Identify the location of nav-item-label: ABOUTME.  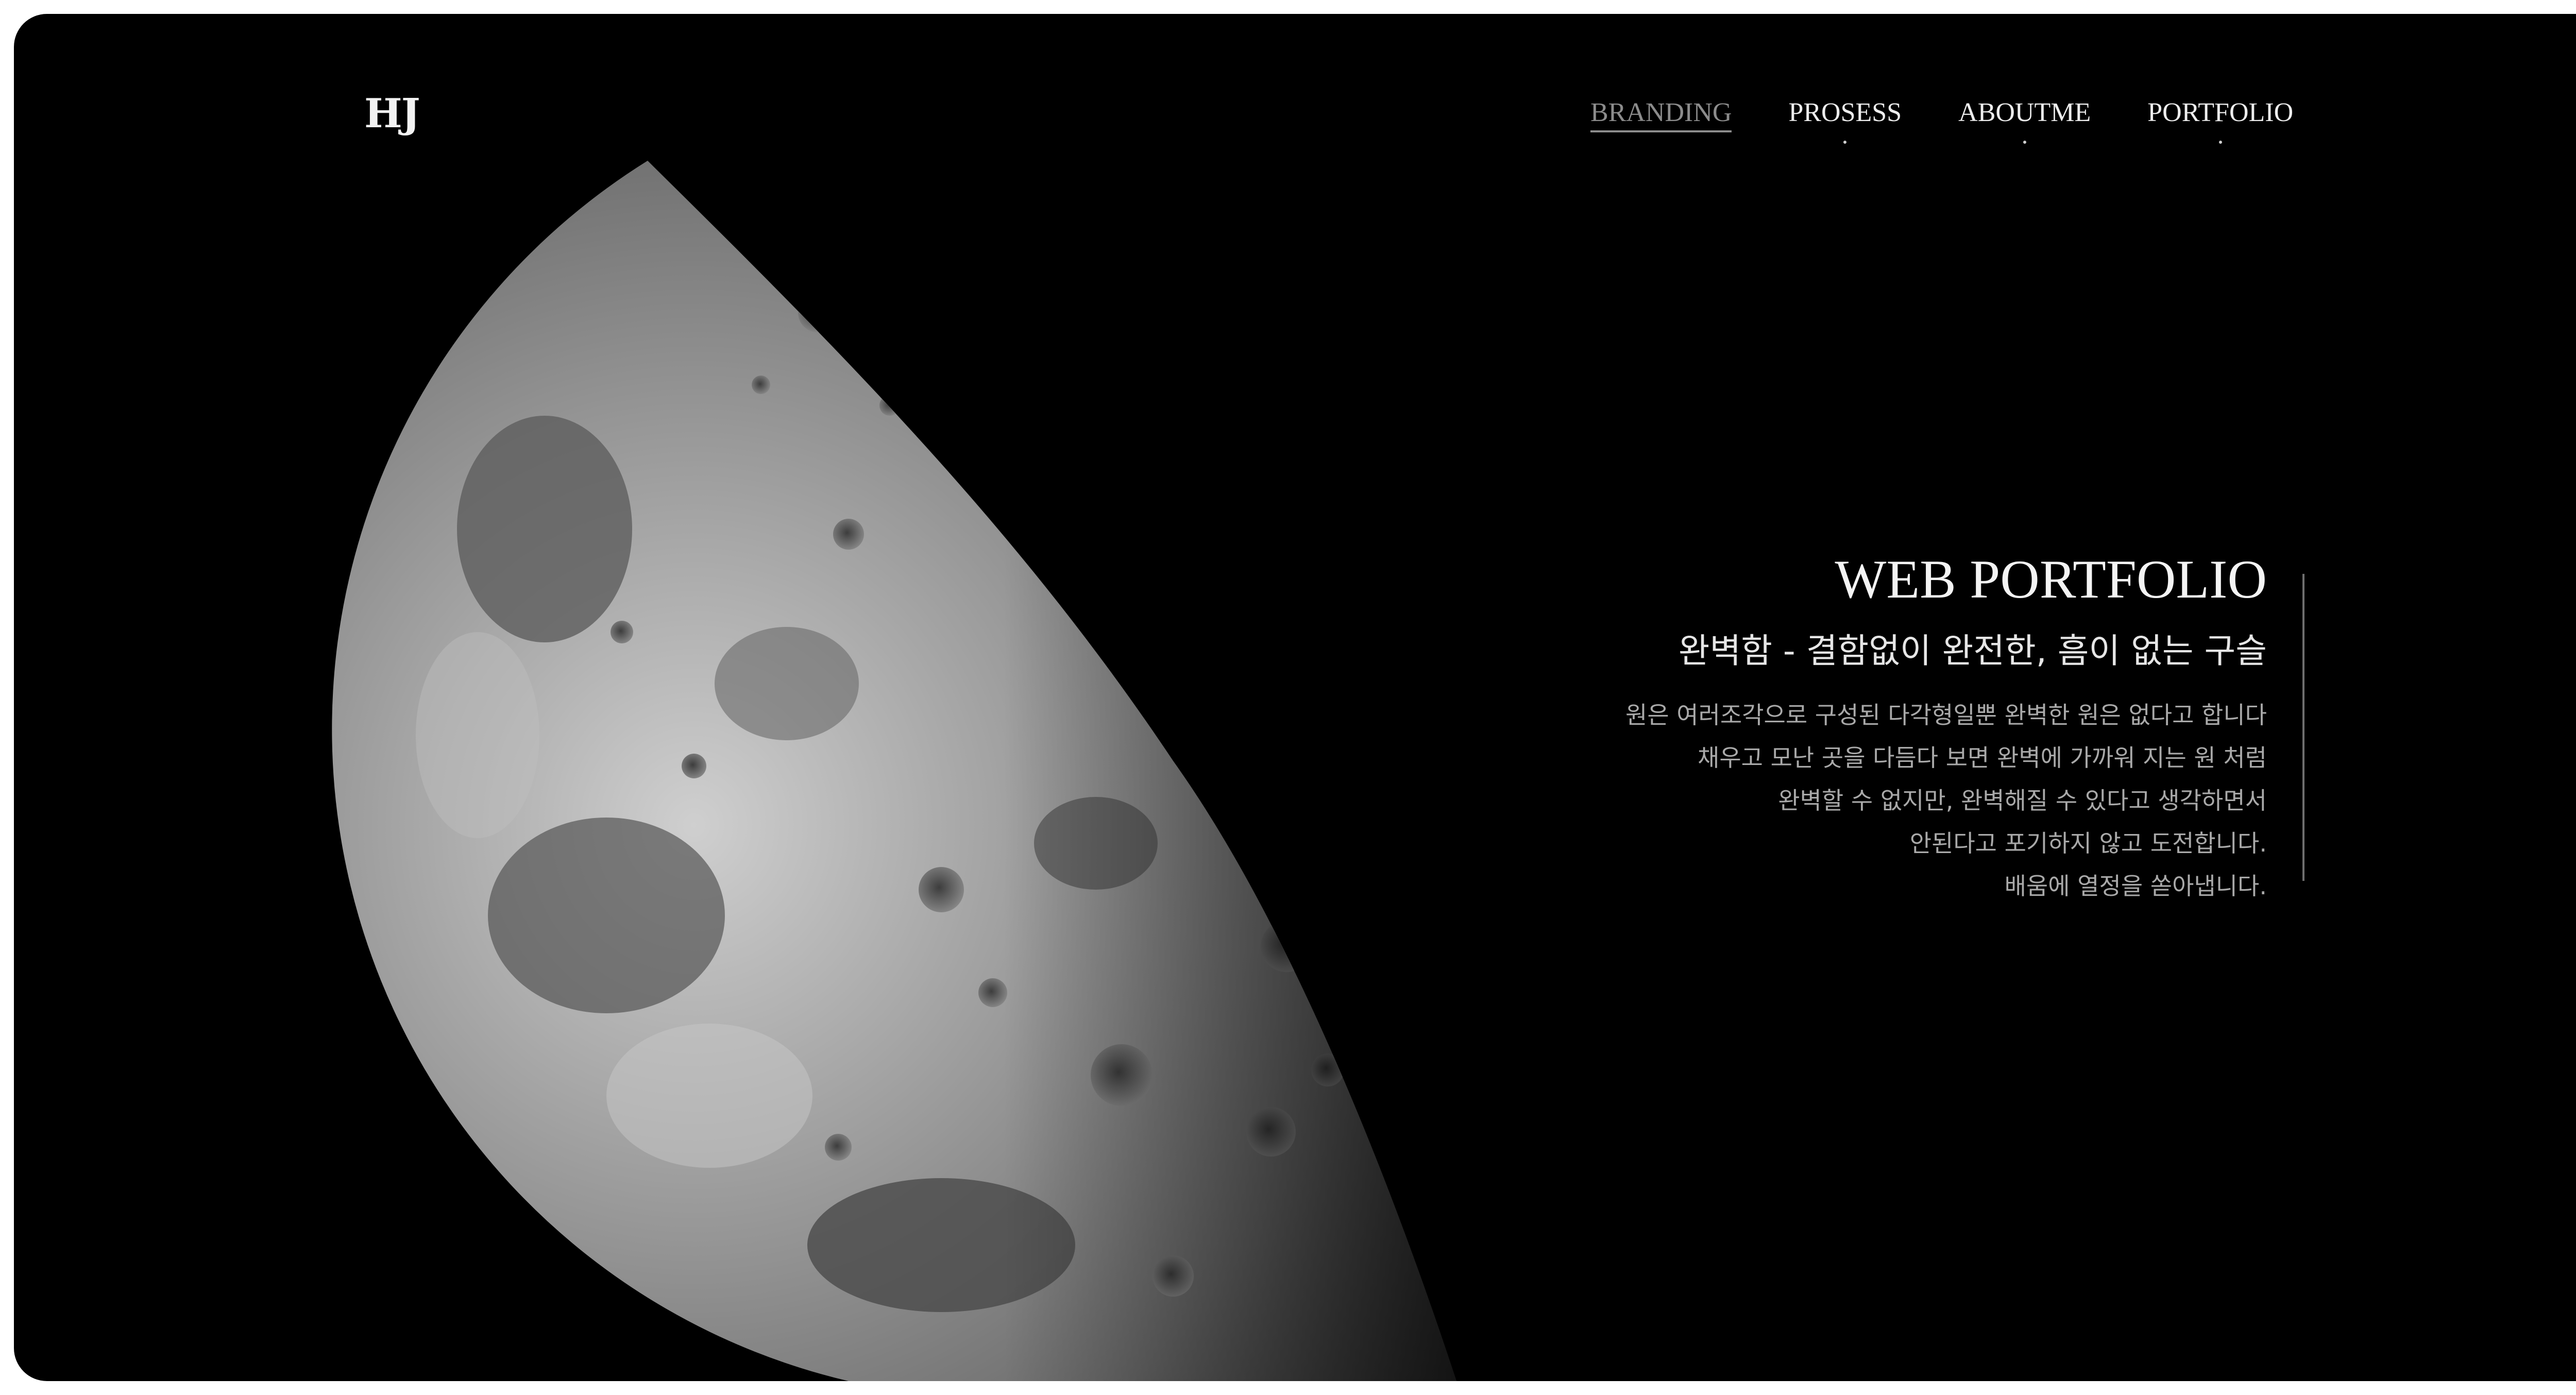
(2024, 112).